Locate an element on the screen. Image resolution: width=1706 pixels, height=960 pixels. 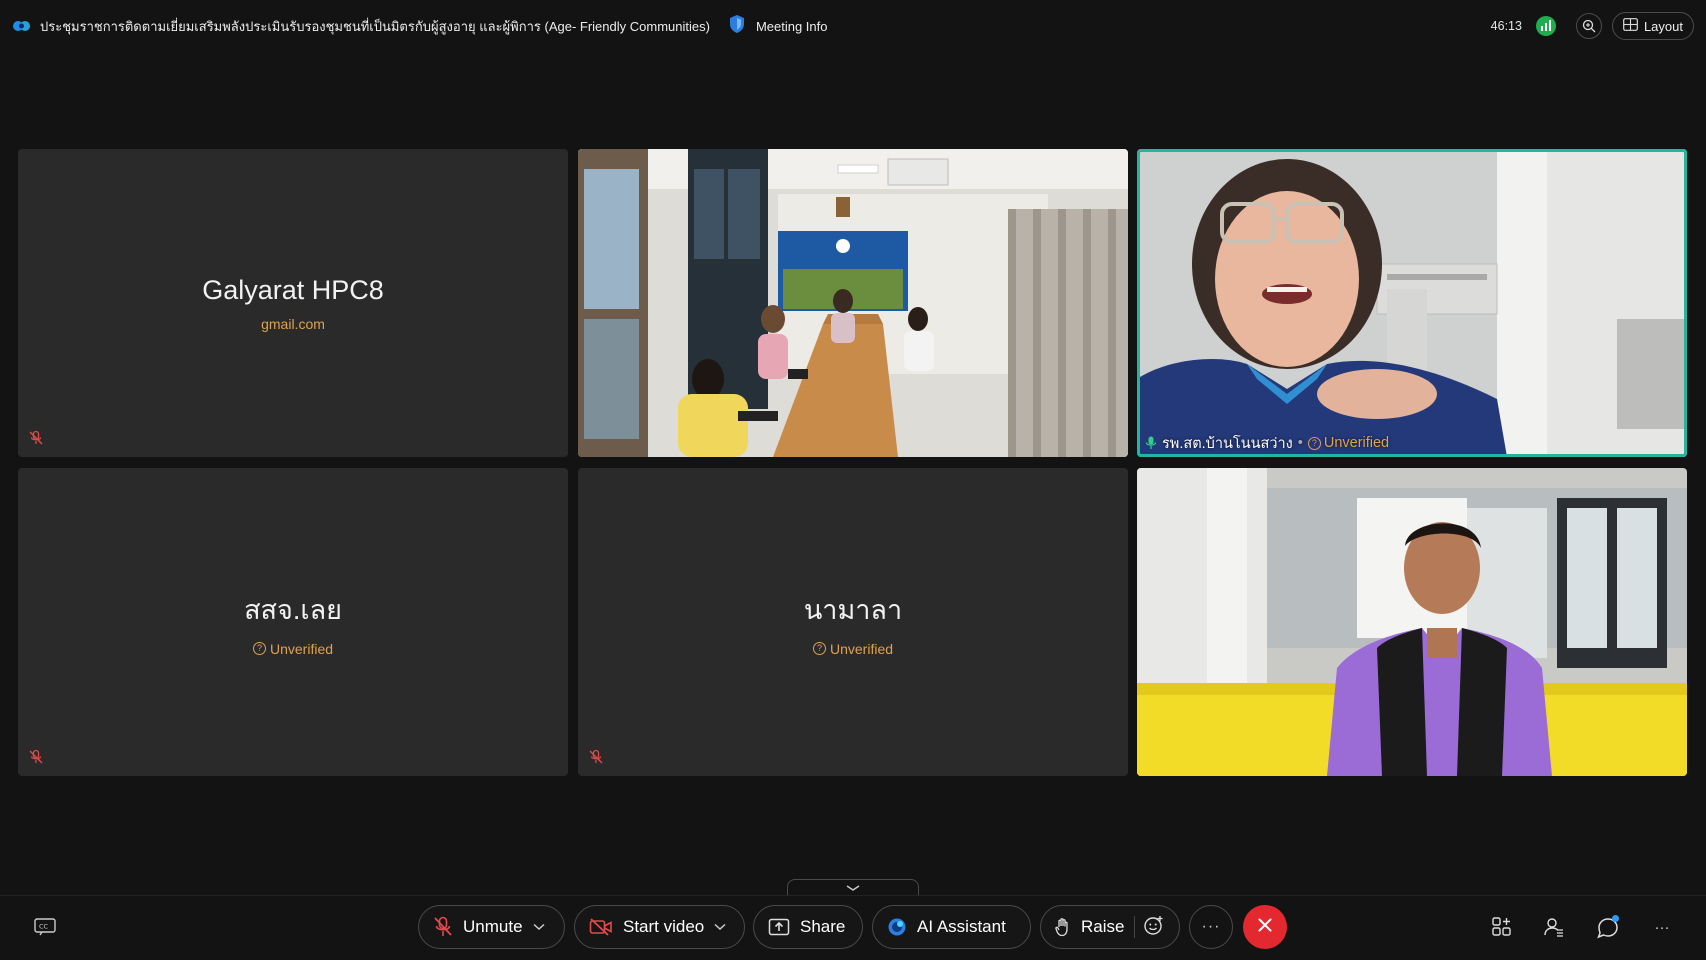
participant-tile: สสจ.เลย ? Unverified is located at coordinates (293, 622).